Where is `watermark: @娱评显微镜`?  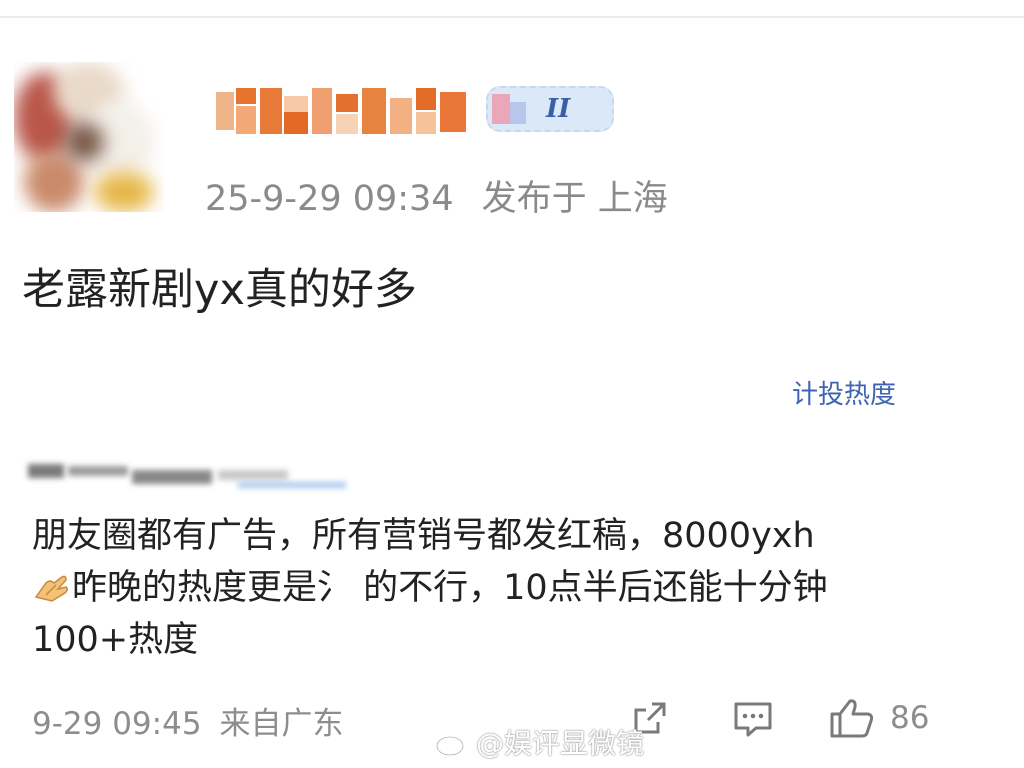
watermark: @娱评显微镜 is located at coordinates (539, 742).